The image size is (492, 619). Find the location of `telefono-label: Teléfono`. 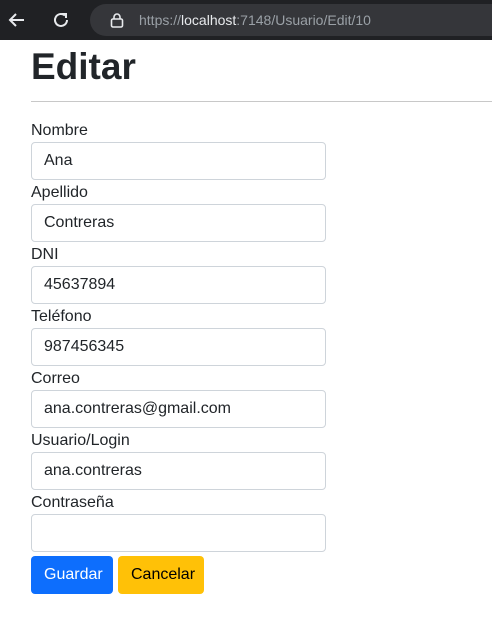

telefono-label: Teléfono is located at coordinates (61, 316).